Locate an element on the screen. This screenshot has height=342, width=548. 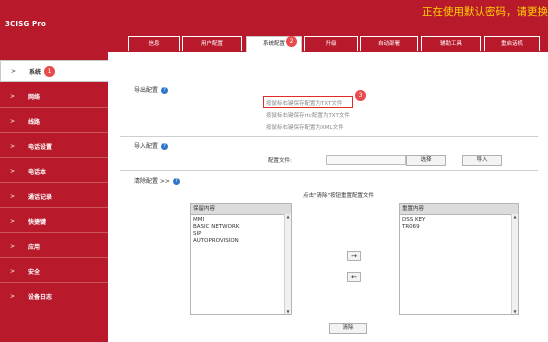
tab-info: 信息 is located at coordinates (154, 43).